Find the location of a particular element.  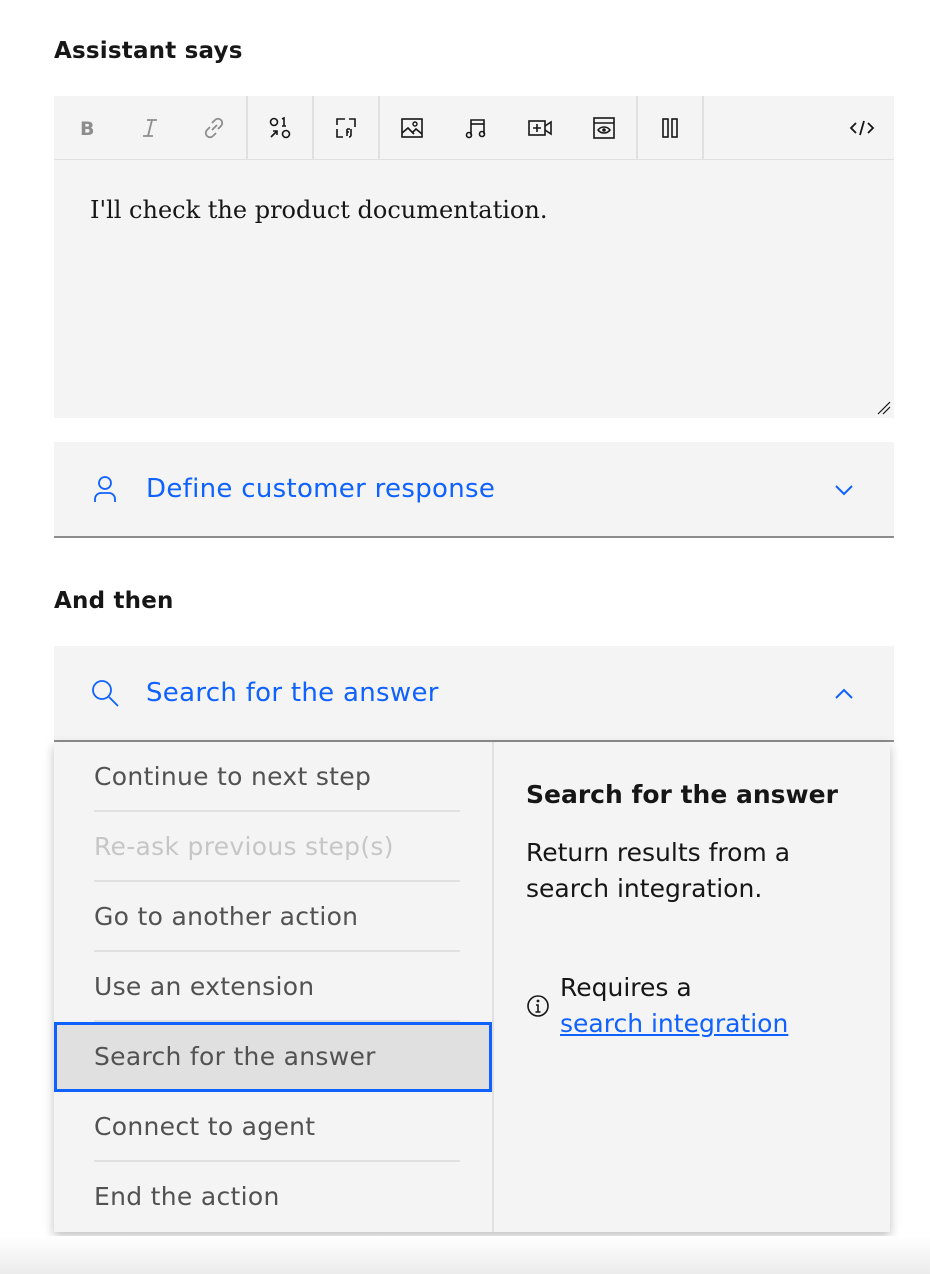

menu-item-end-action: End the action is located at coordinates (273, 1197).